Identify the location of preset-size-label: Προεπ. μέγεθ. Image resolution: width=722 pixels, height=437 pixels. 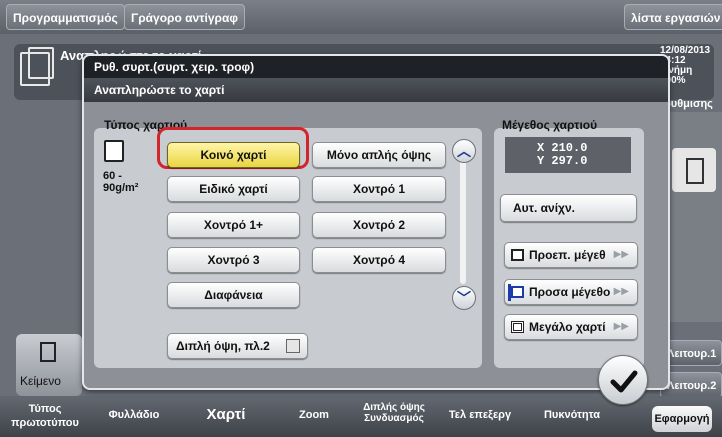
(567, 255).